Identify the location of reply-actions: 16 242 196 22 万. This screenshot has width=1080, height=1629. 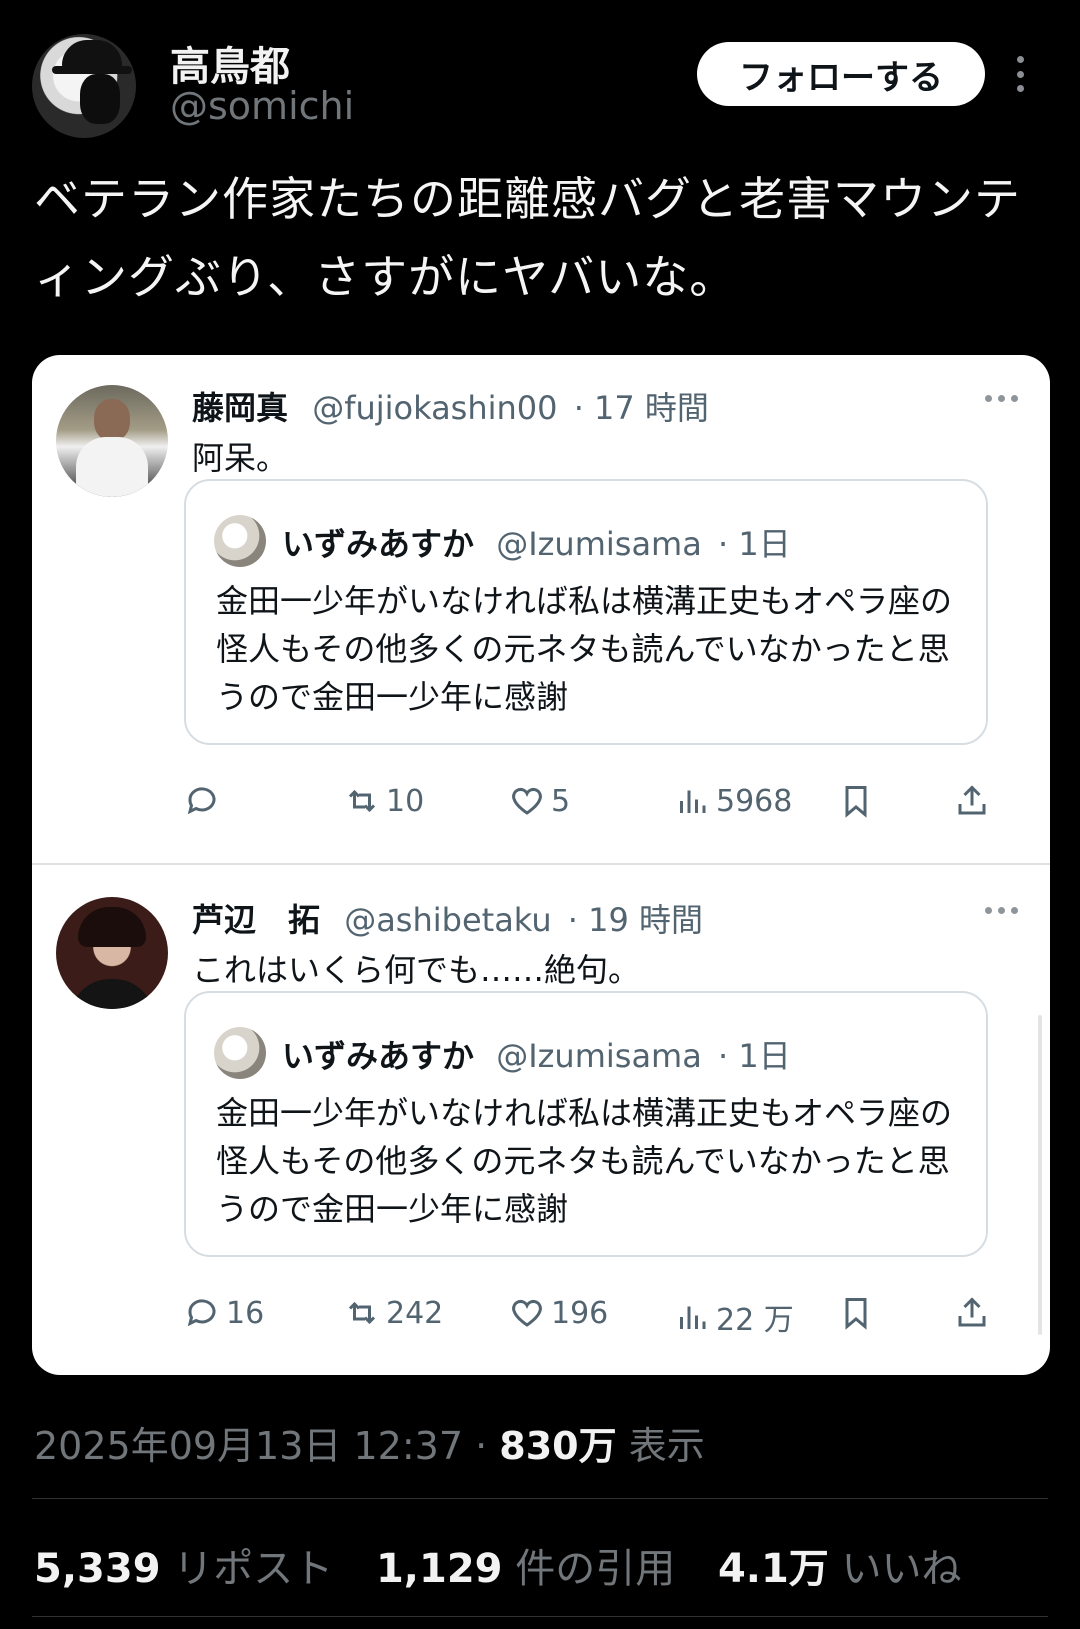
(602, 1317).